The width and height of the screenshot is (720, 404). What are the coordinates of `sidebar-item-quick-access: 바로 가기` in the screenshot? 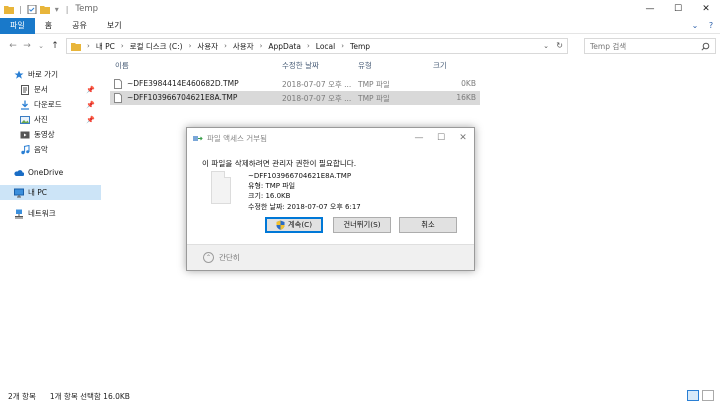 It's located at (50, 74).